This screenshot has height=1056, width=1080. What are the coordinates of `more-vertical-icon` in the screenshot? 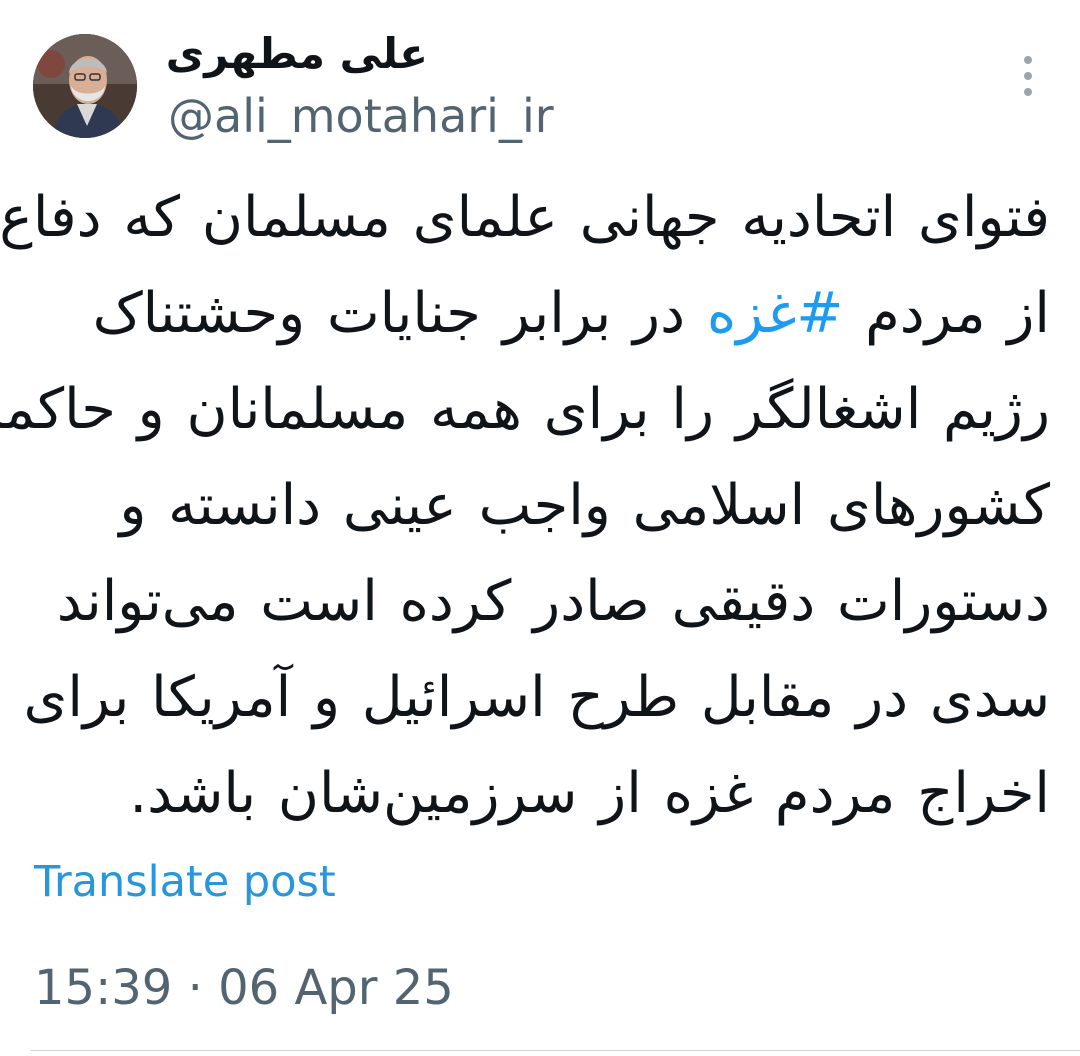 It's located at (1028, 76).